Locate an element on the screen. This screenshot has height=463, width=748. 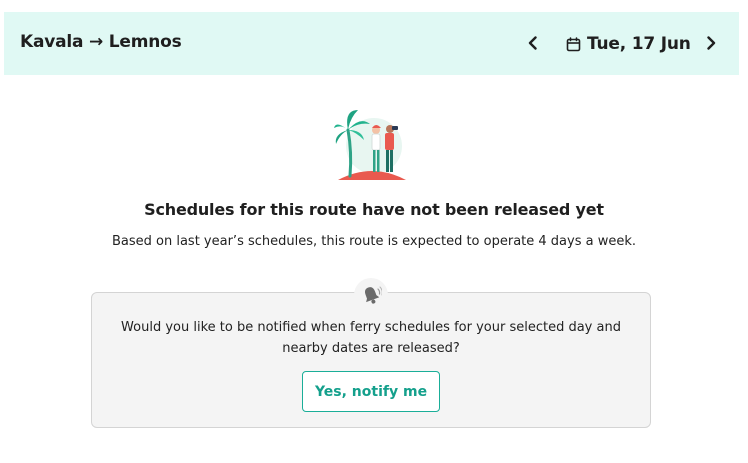
route-title: Kavala → Lemnos is located at coordinates (101, 42).